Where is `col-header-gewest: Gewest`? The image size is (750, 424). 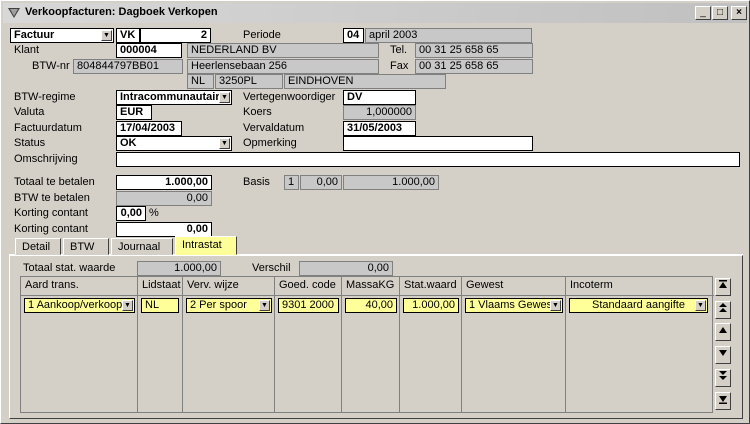
col-header-gewest: Gewest is located at coordinates (514, 286).